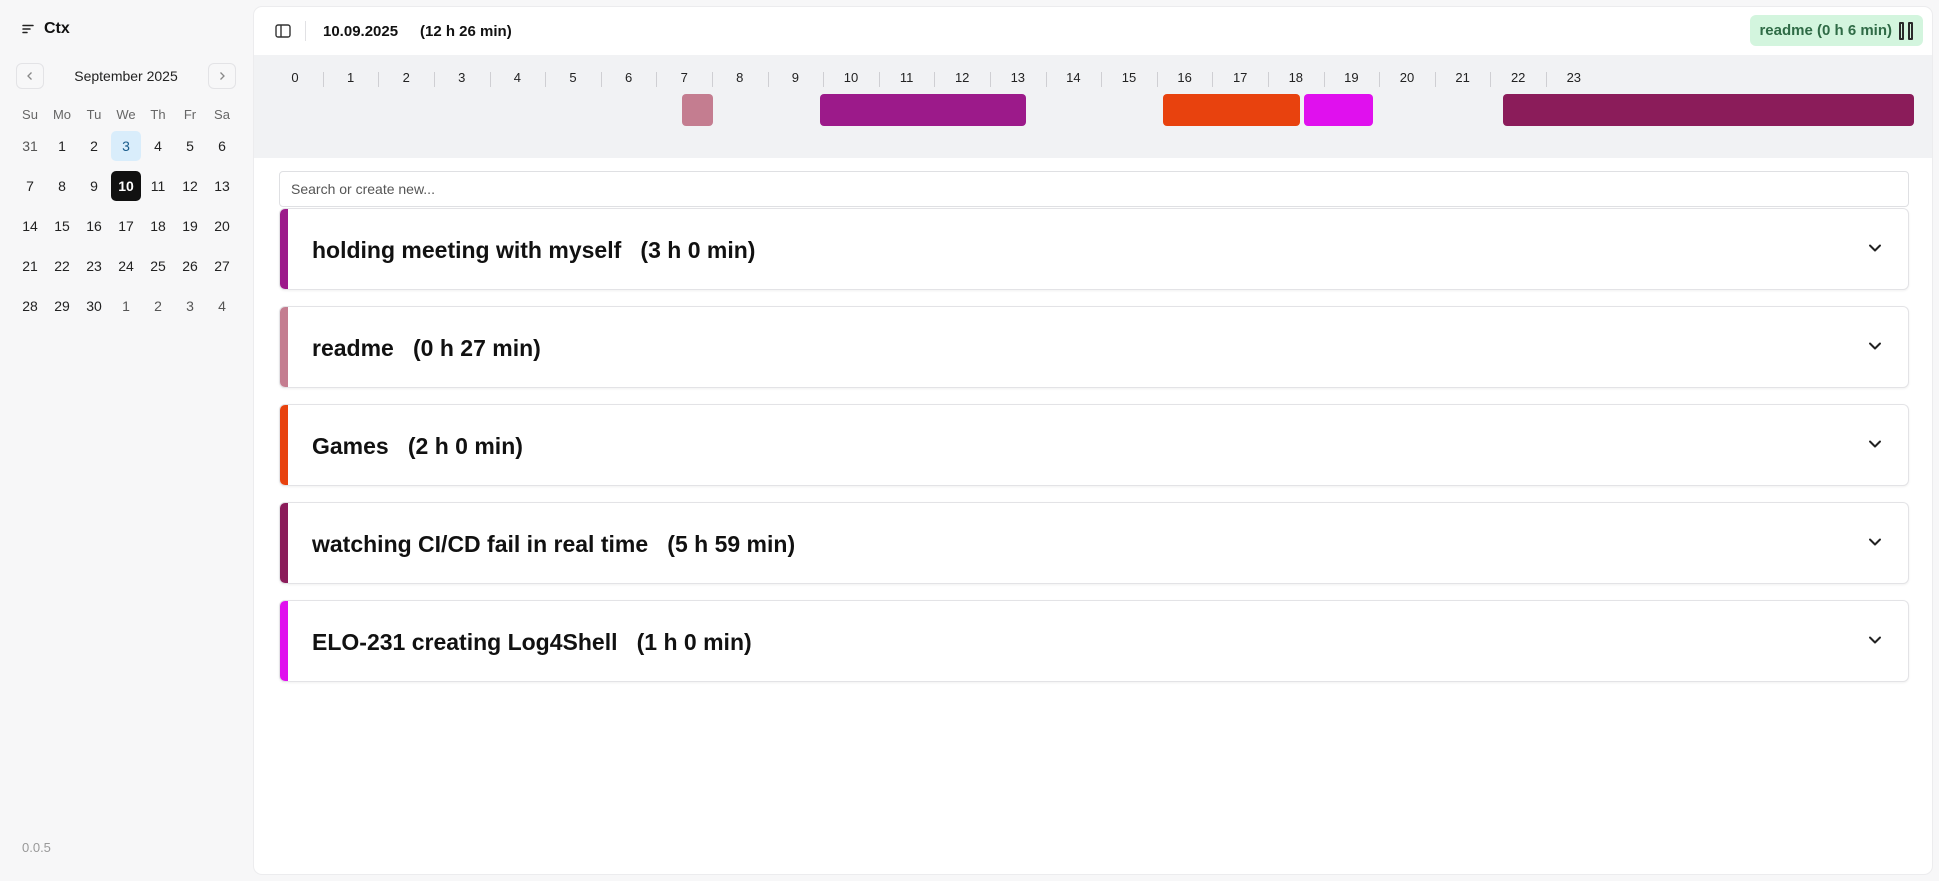  What do you see at coordinates (94, 226) in the screenshot?
I see `calendar-day: 16` at bounding box center [94, 226].